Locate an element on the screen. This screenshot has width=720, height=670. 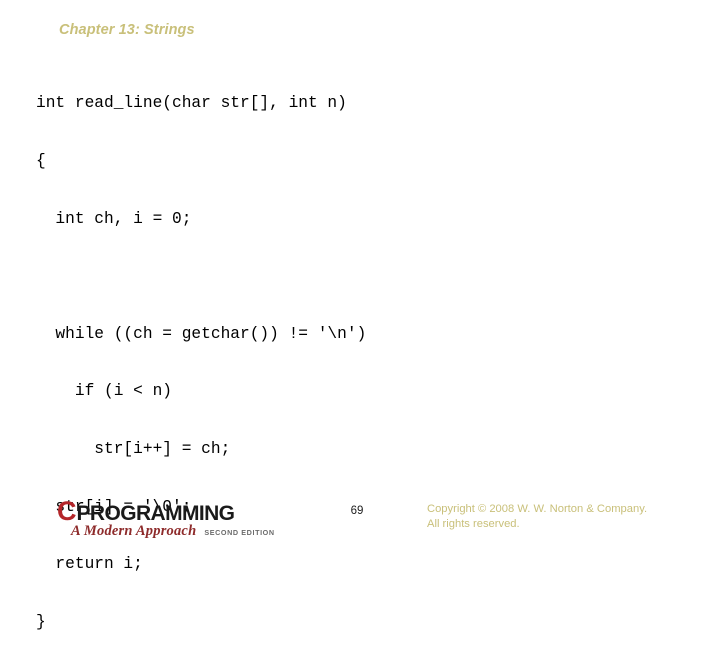
page-title: Chapter 13: Strings is located at coordinates (127, 30).